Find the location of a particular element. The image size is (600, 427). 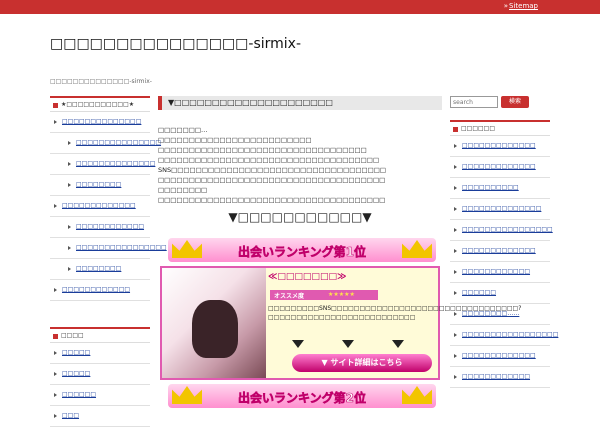

ranking-heading: ▼□□□□□□□□□□□▼ is located at coordinates (300, 217).